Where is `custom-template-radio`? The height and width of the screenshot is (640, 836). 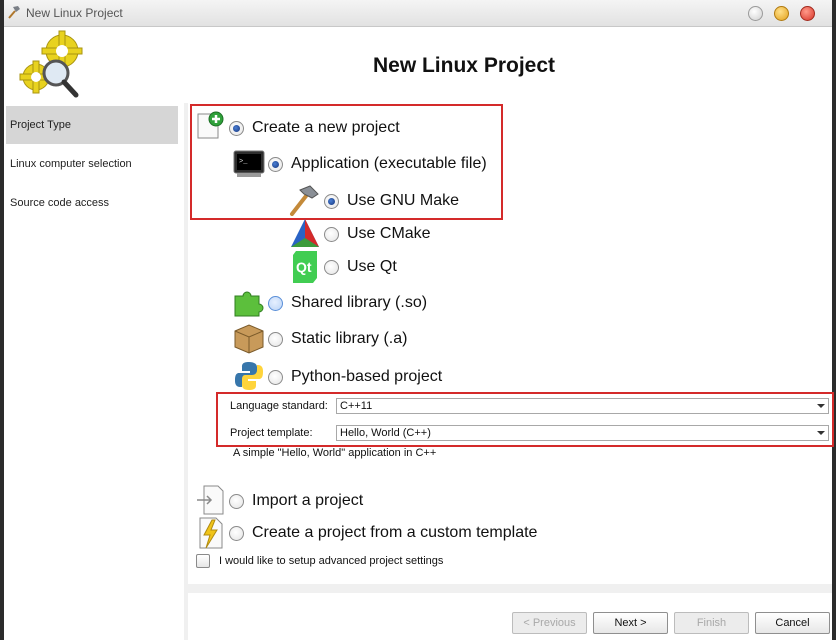
custom-template-radio is located at coordinates (236, 533).